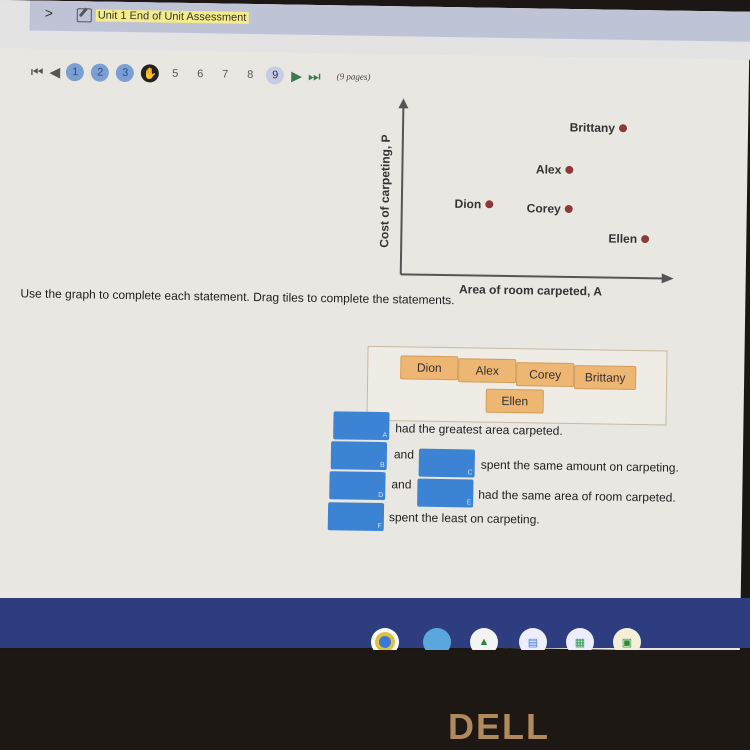 The height and width of the screenshot is (750, 750). Describe the element at coordinates (275, 75) in the screenshot. I see `page-9: 9` at that location.